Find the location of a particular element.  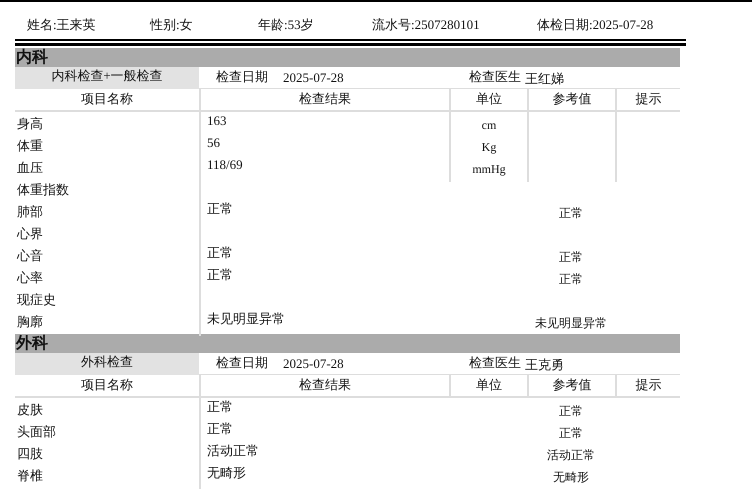

item-name: 皮肤 is located at coordinates (30, 410).